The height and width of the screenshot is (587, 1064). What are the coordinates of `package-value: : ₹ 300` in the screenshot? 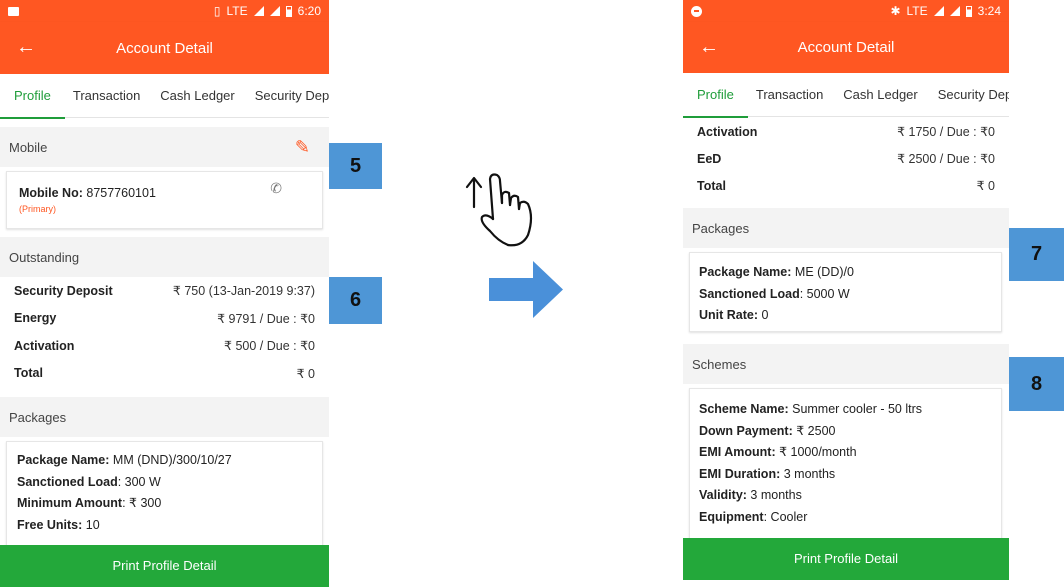 It's located at (142, 503).